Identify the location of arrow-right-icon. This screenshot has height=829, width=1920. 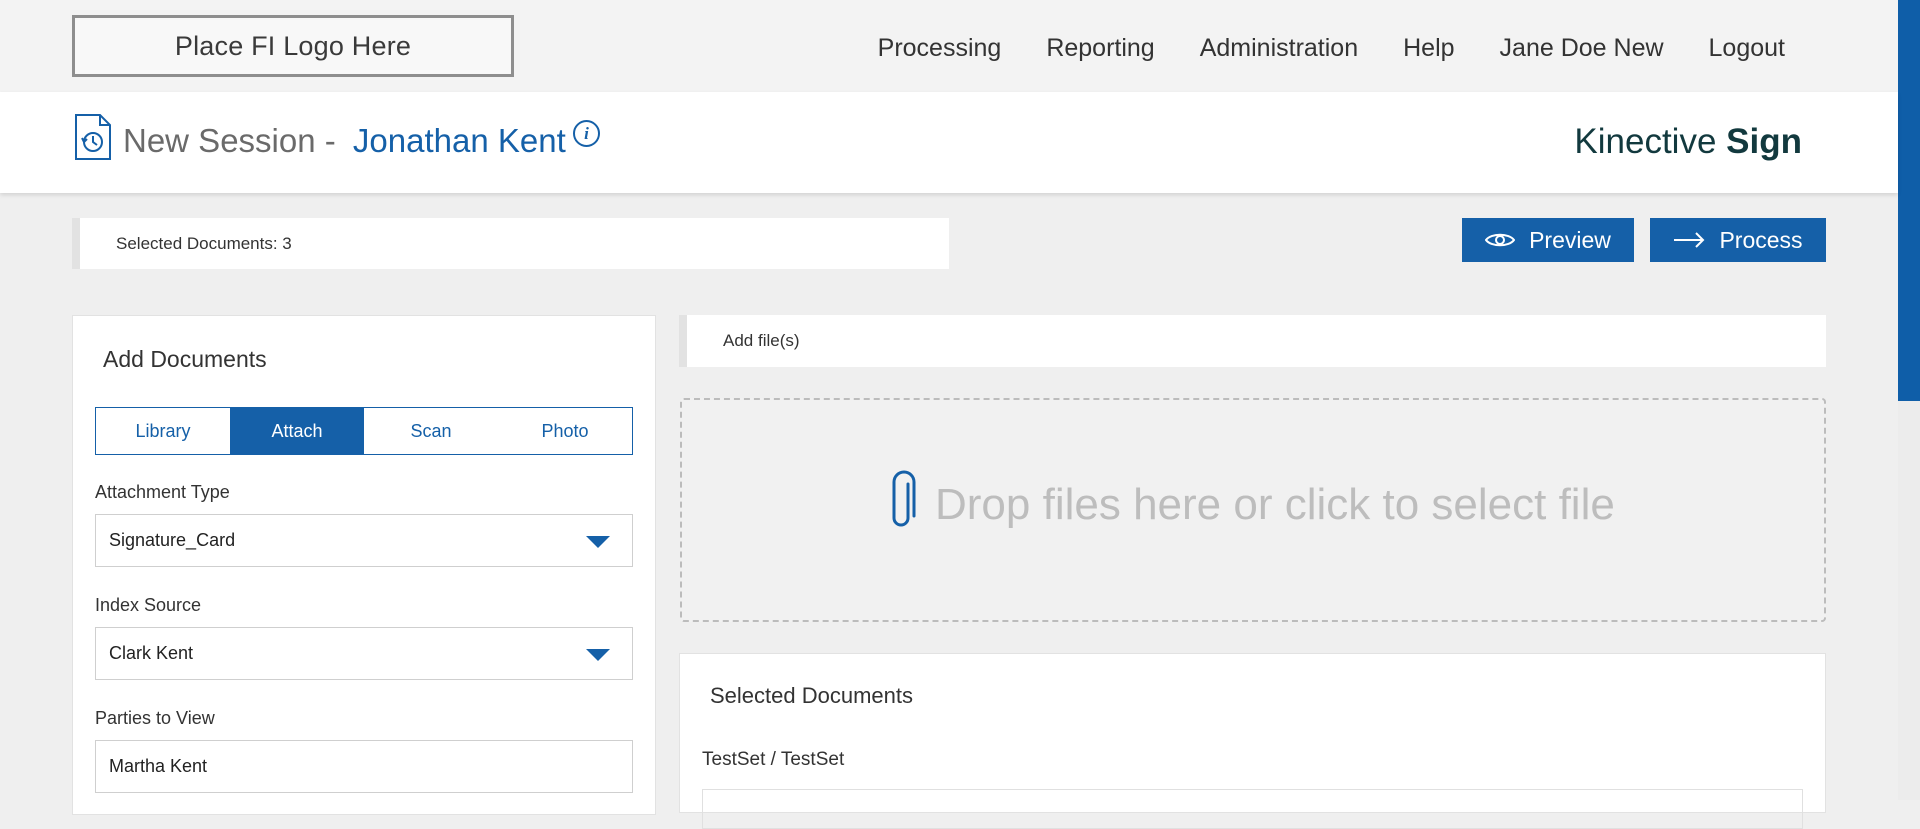
(1689, 240).